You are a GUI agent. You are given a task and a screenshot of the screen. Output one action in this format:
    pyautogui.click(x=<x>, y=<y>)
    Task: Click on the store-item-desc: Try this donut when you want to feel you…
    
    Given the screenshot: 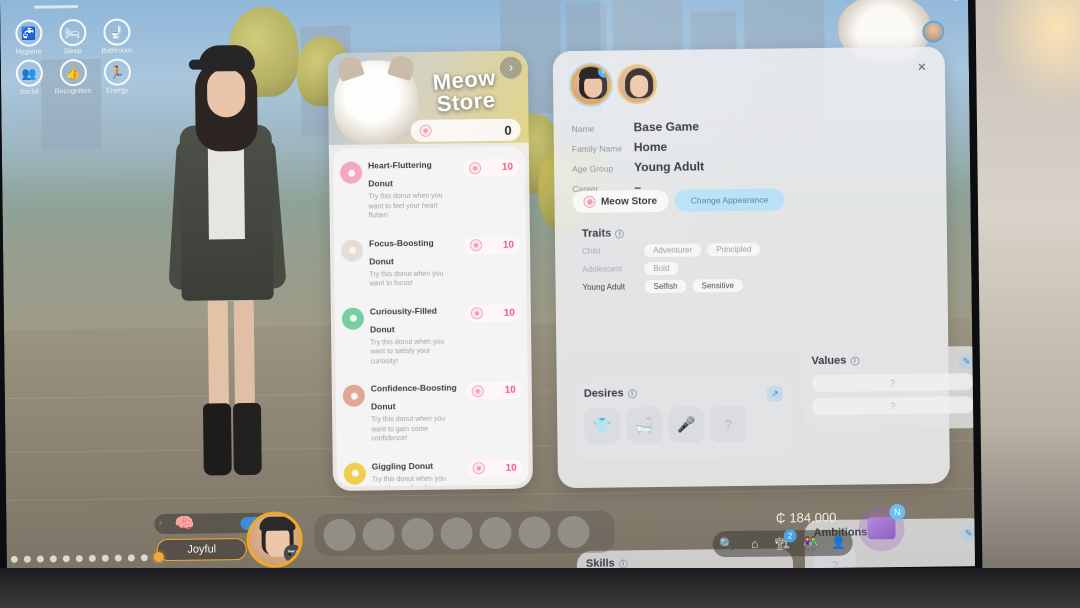 What is the action you would take?
    pyautogui.click(x=405, y=206)
    